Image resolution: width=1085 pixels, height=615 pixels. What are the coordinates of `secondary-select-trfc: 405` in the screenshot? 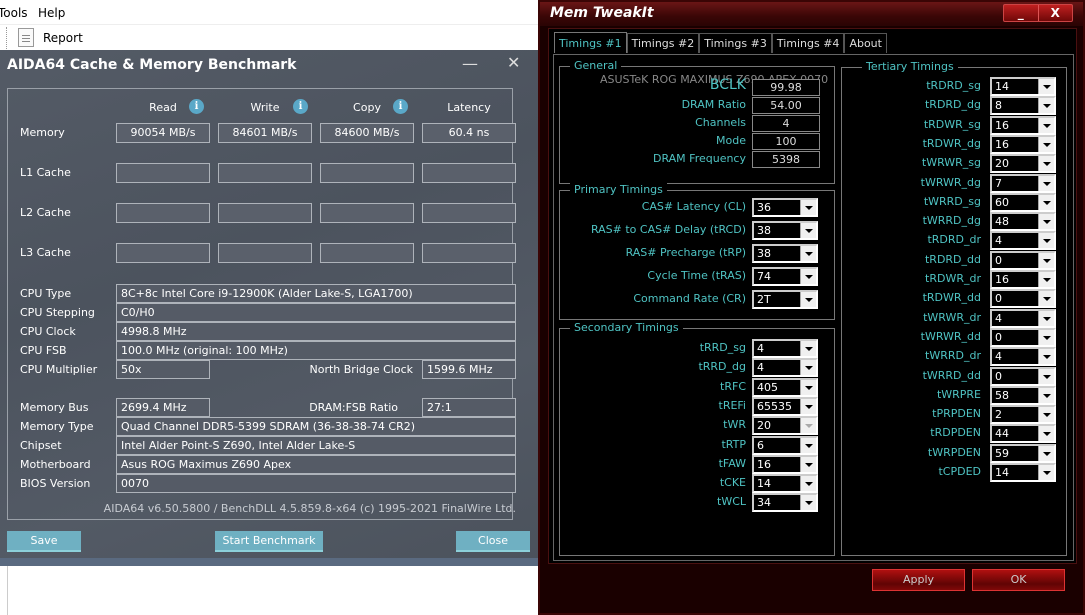 It's located at (785, 387).